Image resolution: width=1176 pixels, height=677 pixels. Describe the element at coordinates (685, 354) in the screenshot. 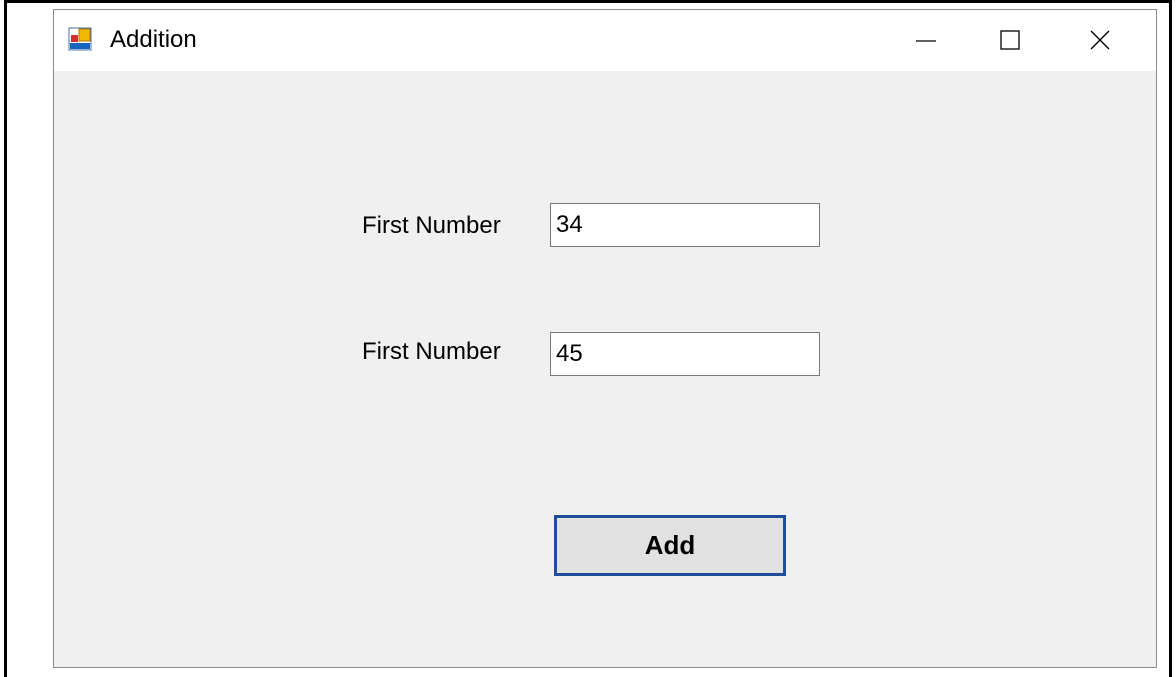

I see `second-number-input` at that location.